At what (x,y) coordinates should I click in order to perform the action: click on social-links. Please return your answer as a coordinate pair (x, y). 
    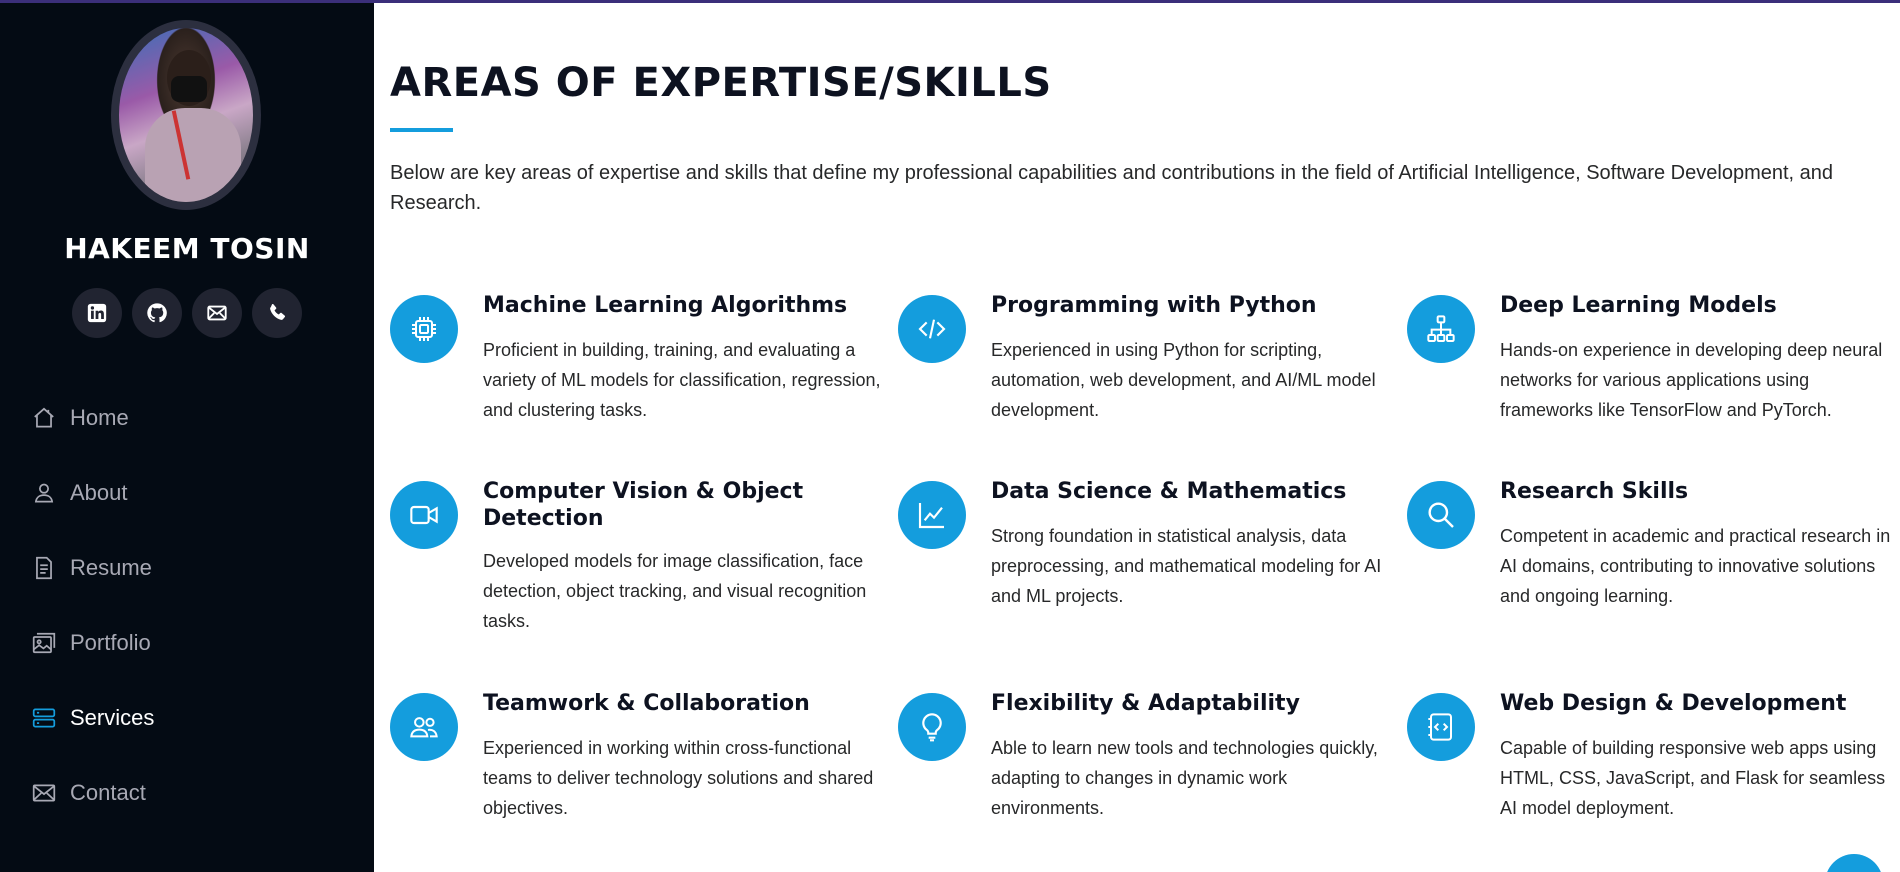
    Looking at the image, I should click on (187, 313).